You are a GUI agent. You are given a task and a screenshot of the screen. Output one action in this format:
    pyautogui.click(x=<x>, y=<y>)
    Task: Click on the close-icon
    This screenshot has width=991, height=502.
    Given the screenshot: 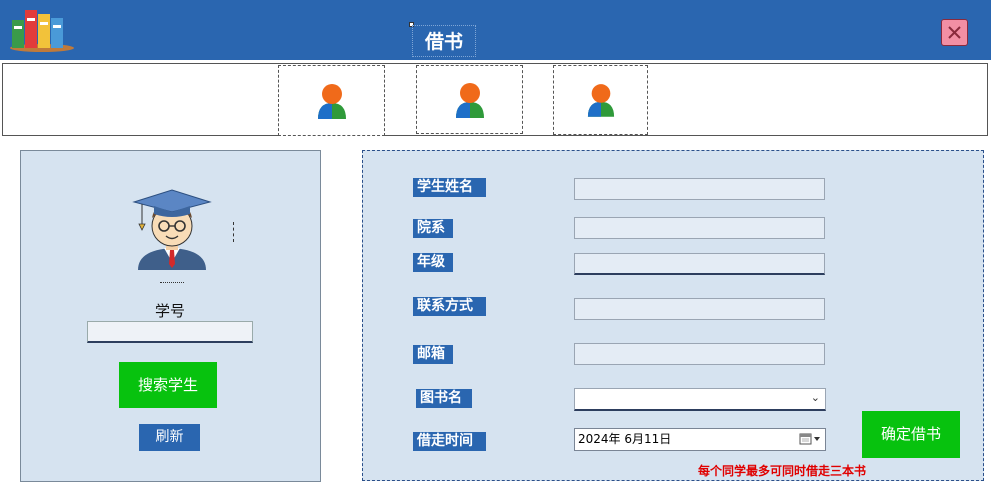 What is the action you would take?
    pyautogui.click(x=954, y=32)
    